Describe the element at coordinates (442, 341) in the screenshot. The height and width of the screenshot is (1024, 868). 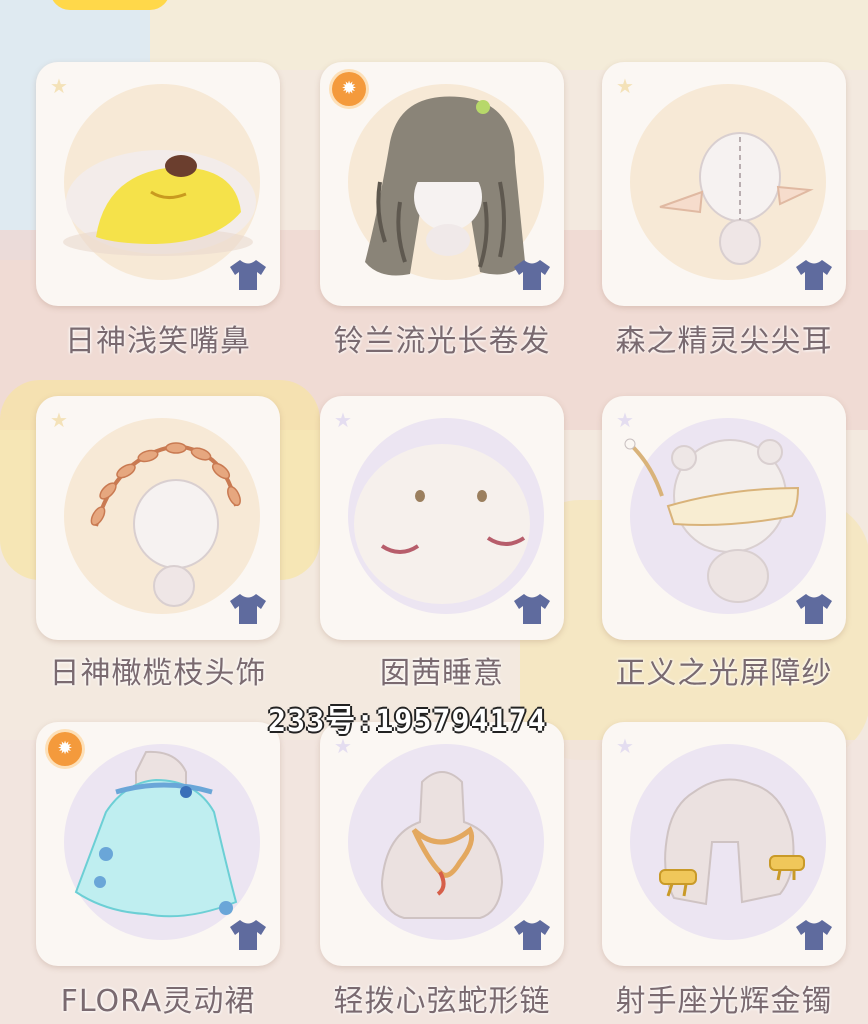
I see `item-name-label: 铃兰流光长卷发` at that location.